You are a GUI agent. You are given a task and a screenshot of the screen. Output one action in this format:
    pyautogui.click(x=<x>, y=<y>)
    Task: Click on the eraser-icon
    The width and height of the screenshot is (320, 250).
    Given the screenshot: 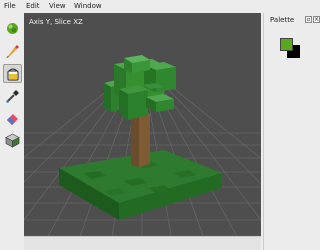 What is the action you would take?
    pyautogui.click(x=12, y=119)
    